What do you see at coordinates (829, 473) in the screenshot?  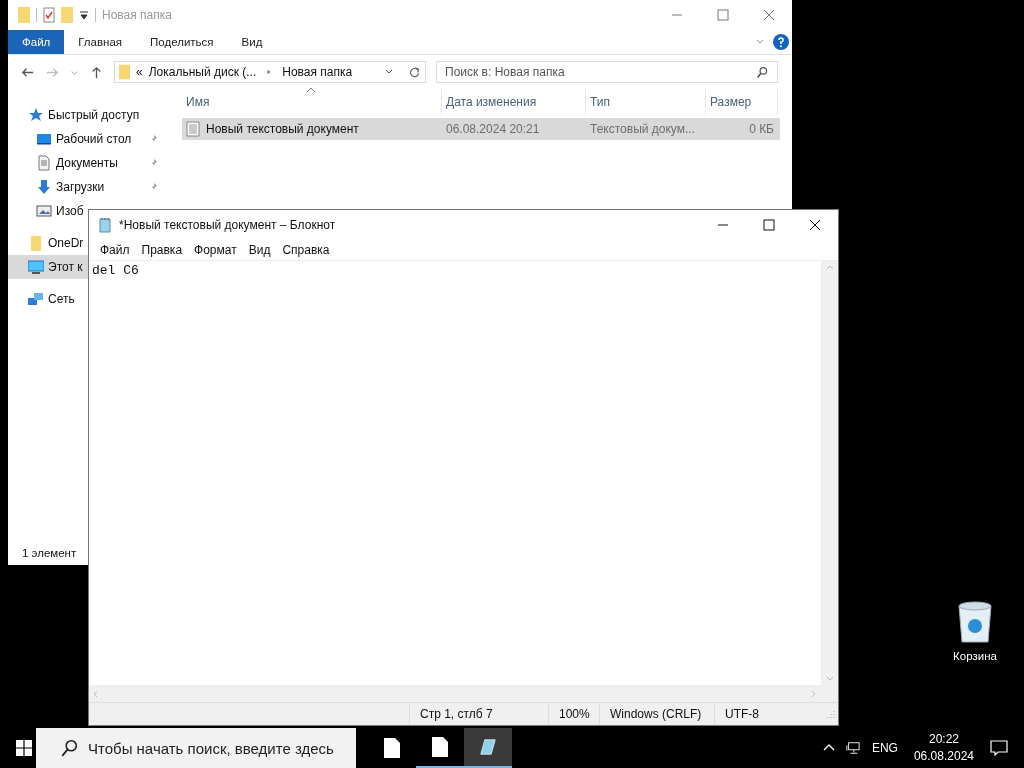 I see `vertical-scrollbar` at bounding box center [829, 473].